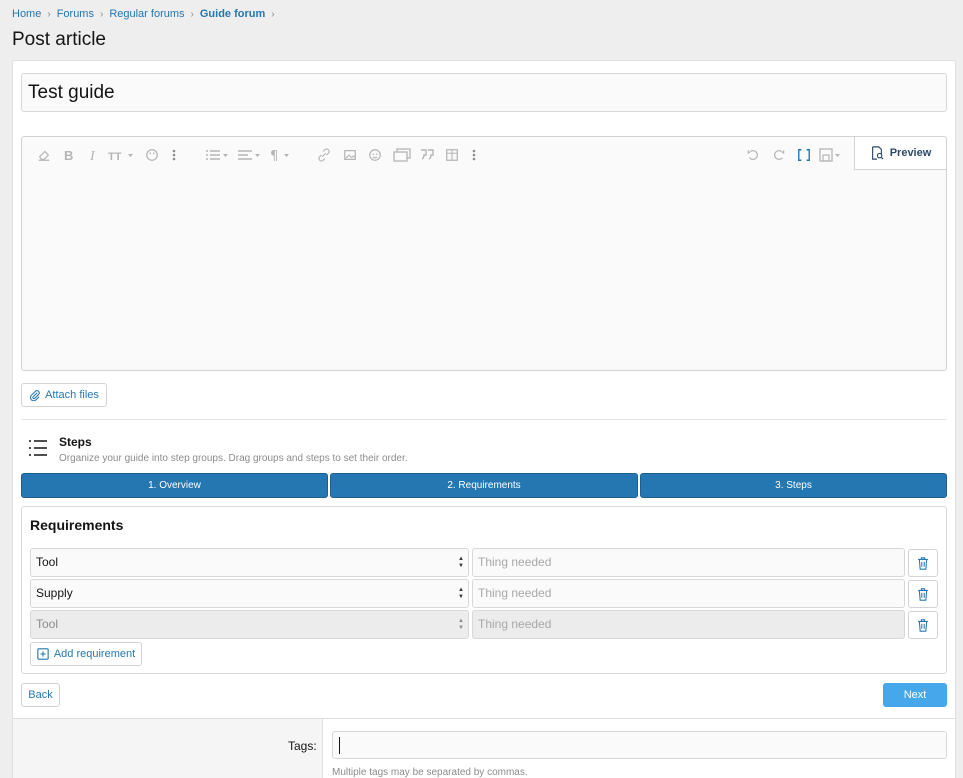 The height and width of the screenshot is (778, 963). Describe the element at coordinates (915, 695) in the screenshot. I see `next-button: Next` at that location.